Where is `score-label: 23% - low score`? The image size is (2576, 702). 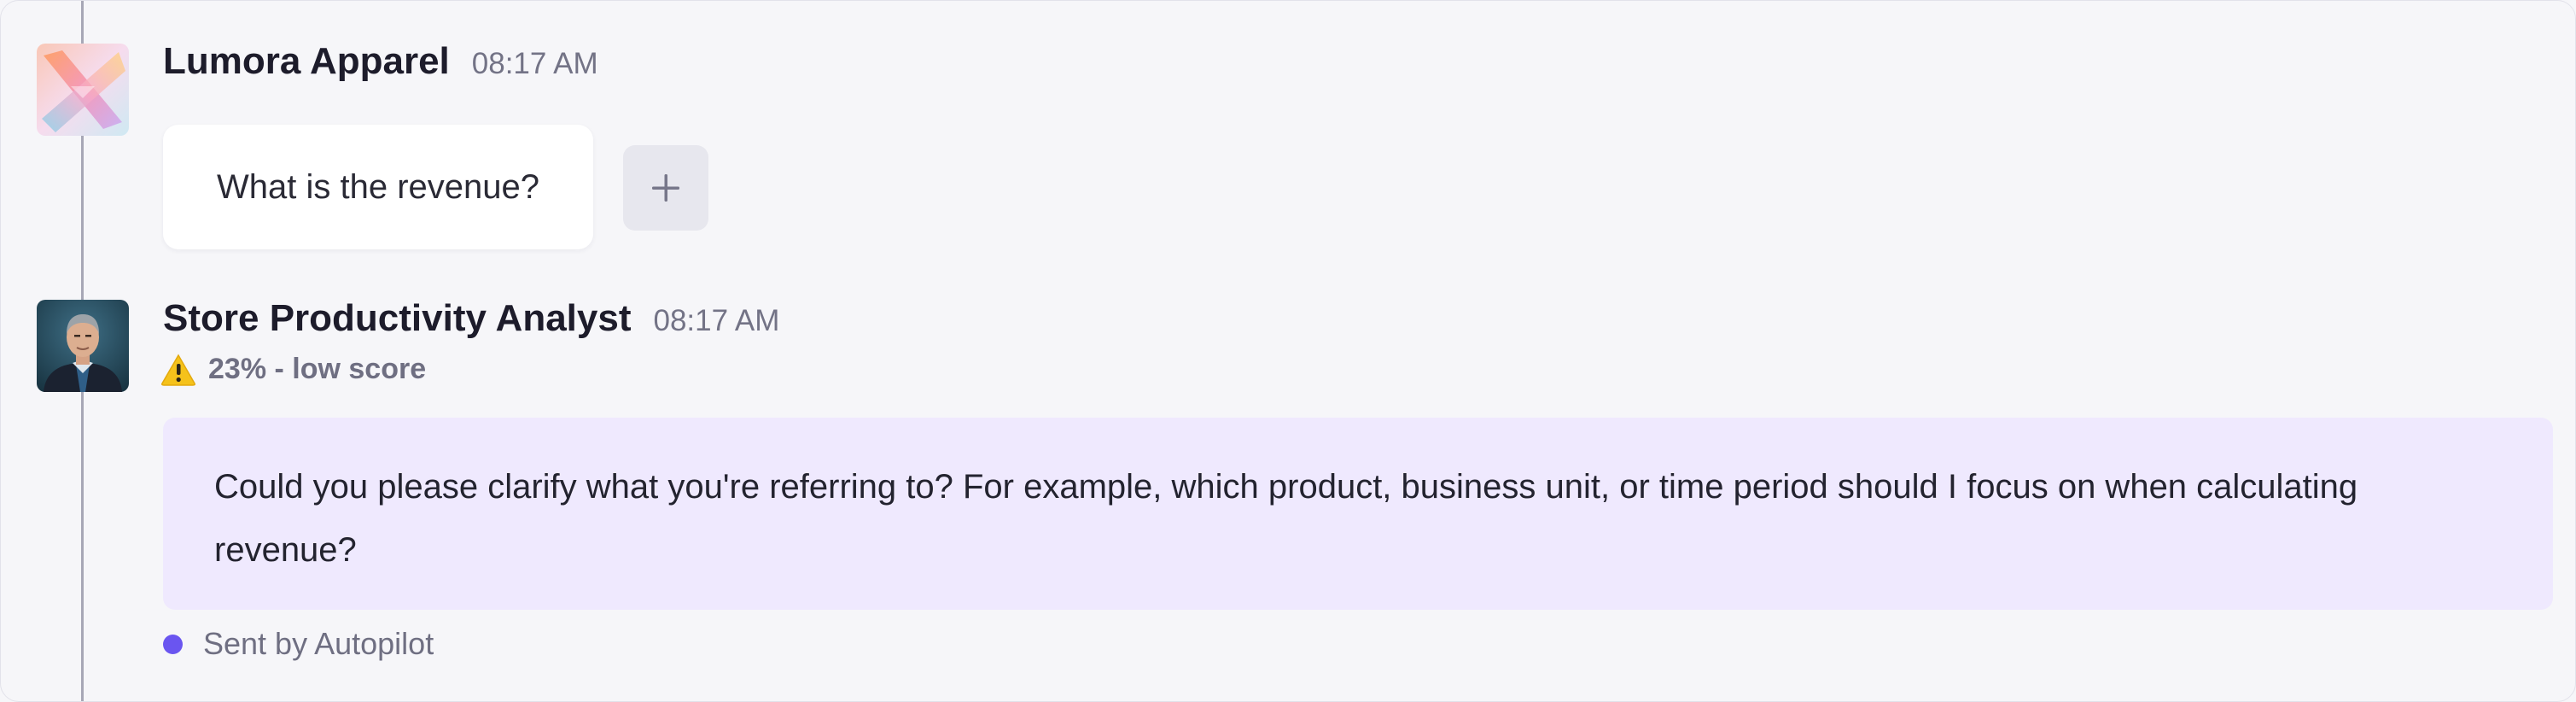 score-label: 23% - low score is located at coordinates (317, 369).